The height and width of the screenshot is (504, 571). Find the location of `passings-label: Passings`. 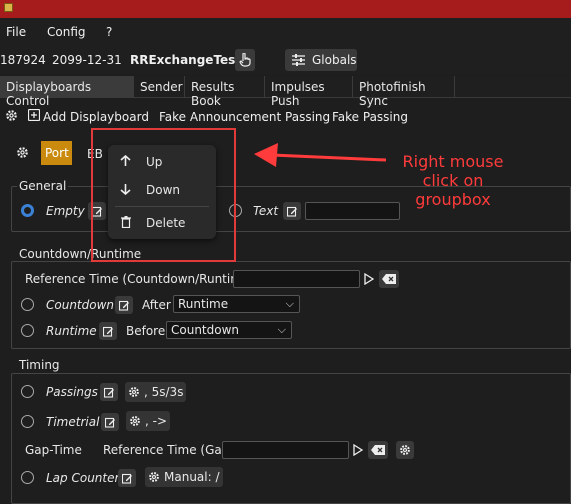

passings-label: Passings is located at coordinates (72, 392).